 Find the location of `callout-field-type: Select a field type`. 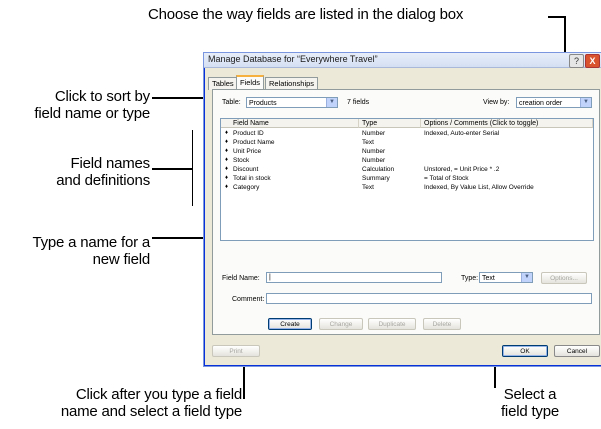

callout-field-type: Select a field type is located at coordinates (530, 403).